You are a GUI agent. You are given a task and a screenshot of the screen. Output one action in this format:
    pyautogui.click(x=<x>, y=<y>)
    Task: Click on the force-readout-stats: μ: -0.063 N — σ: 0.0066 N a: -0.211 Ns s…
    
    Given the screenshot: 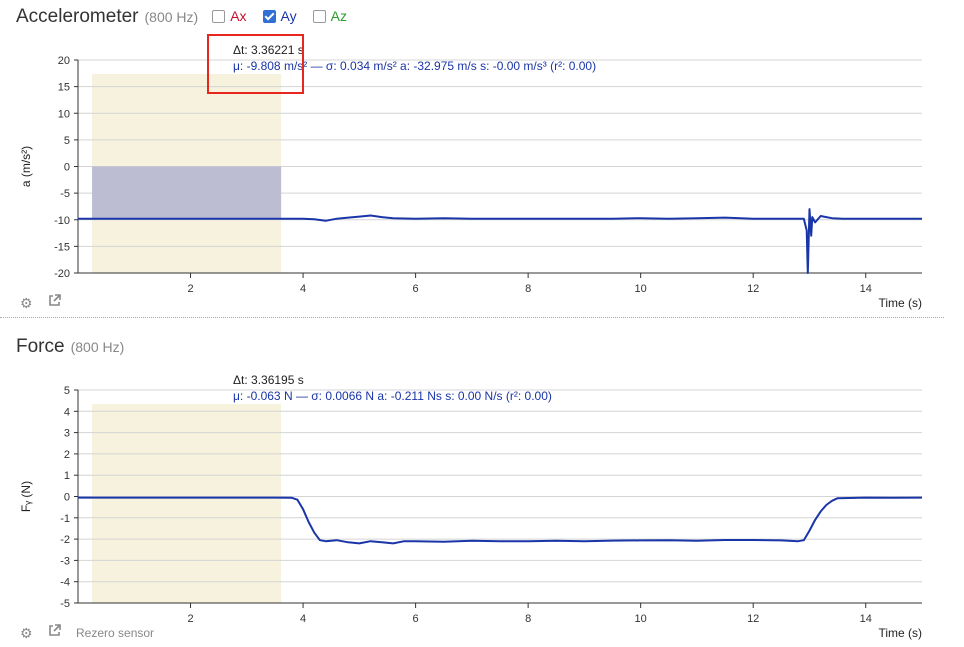 What is the action you would take?
    pyautogui.click(x=392, y=396)
    